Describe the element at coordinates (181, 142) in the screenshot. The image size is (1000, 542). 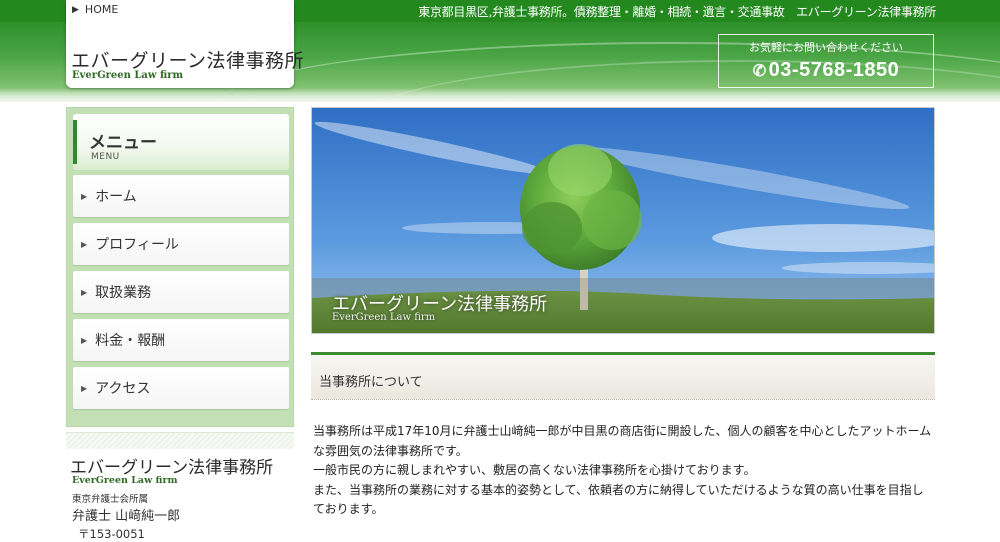
I see `menu-header: メニュー MENU` at that location.